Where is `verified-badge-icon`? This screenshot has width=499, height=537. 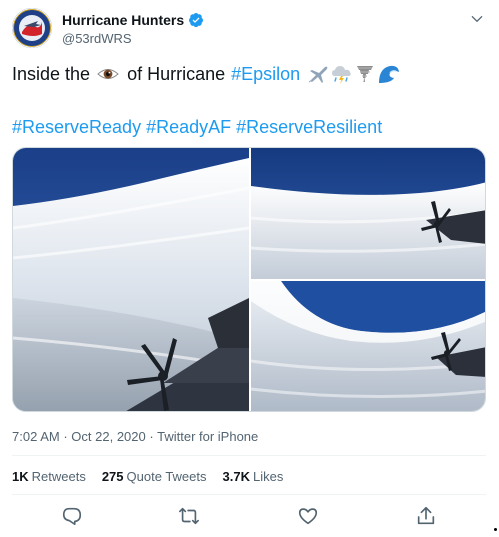
verified-badge-icon is located at coordinates (196, 20).